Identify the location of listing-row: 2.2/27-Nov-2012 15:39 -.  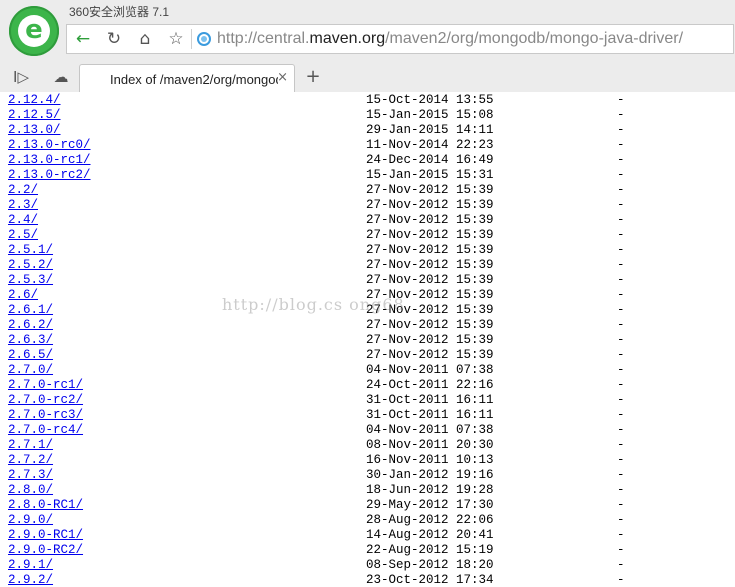
(368, 190).